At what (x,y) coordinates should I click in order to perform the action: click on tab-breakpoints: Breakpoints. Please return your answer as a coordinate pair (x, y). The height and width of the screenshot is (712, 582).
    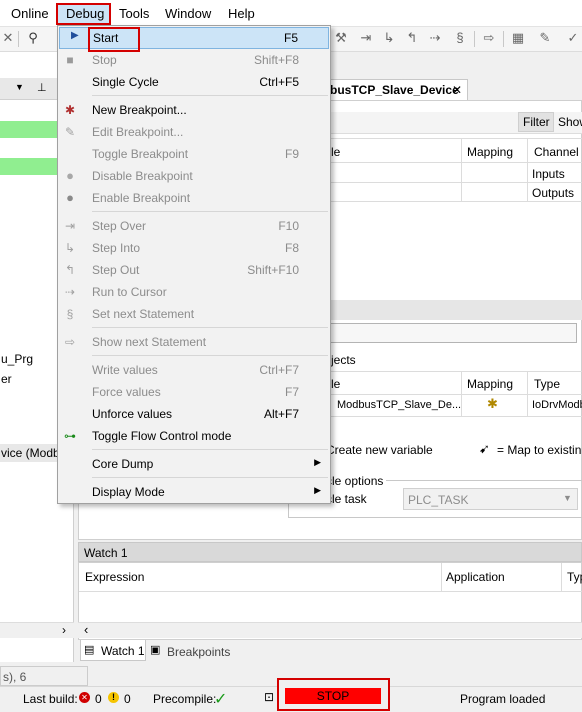
    Looking at the image, I should click on (198, 652).